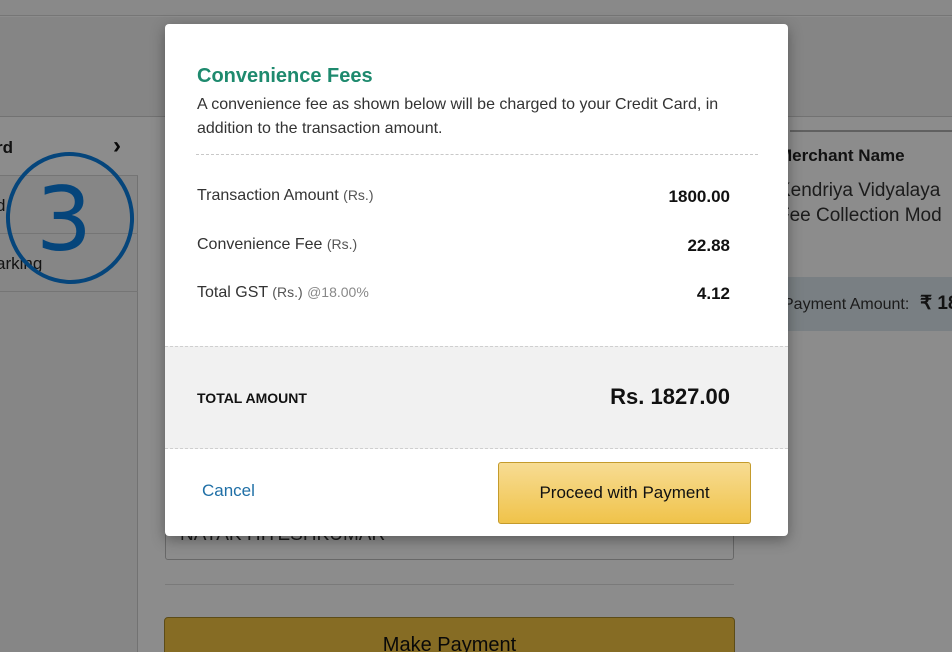 This screenshot has width=952, height=652. What do you see at coordinates (713, 293) in the screenshot?
I see `fee-value: 4.12` at bounding box center [713, 293].